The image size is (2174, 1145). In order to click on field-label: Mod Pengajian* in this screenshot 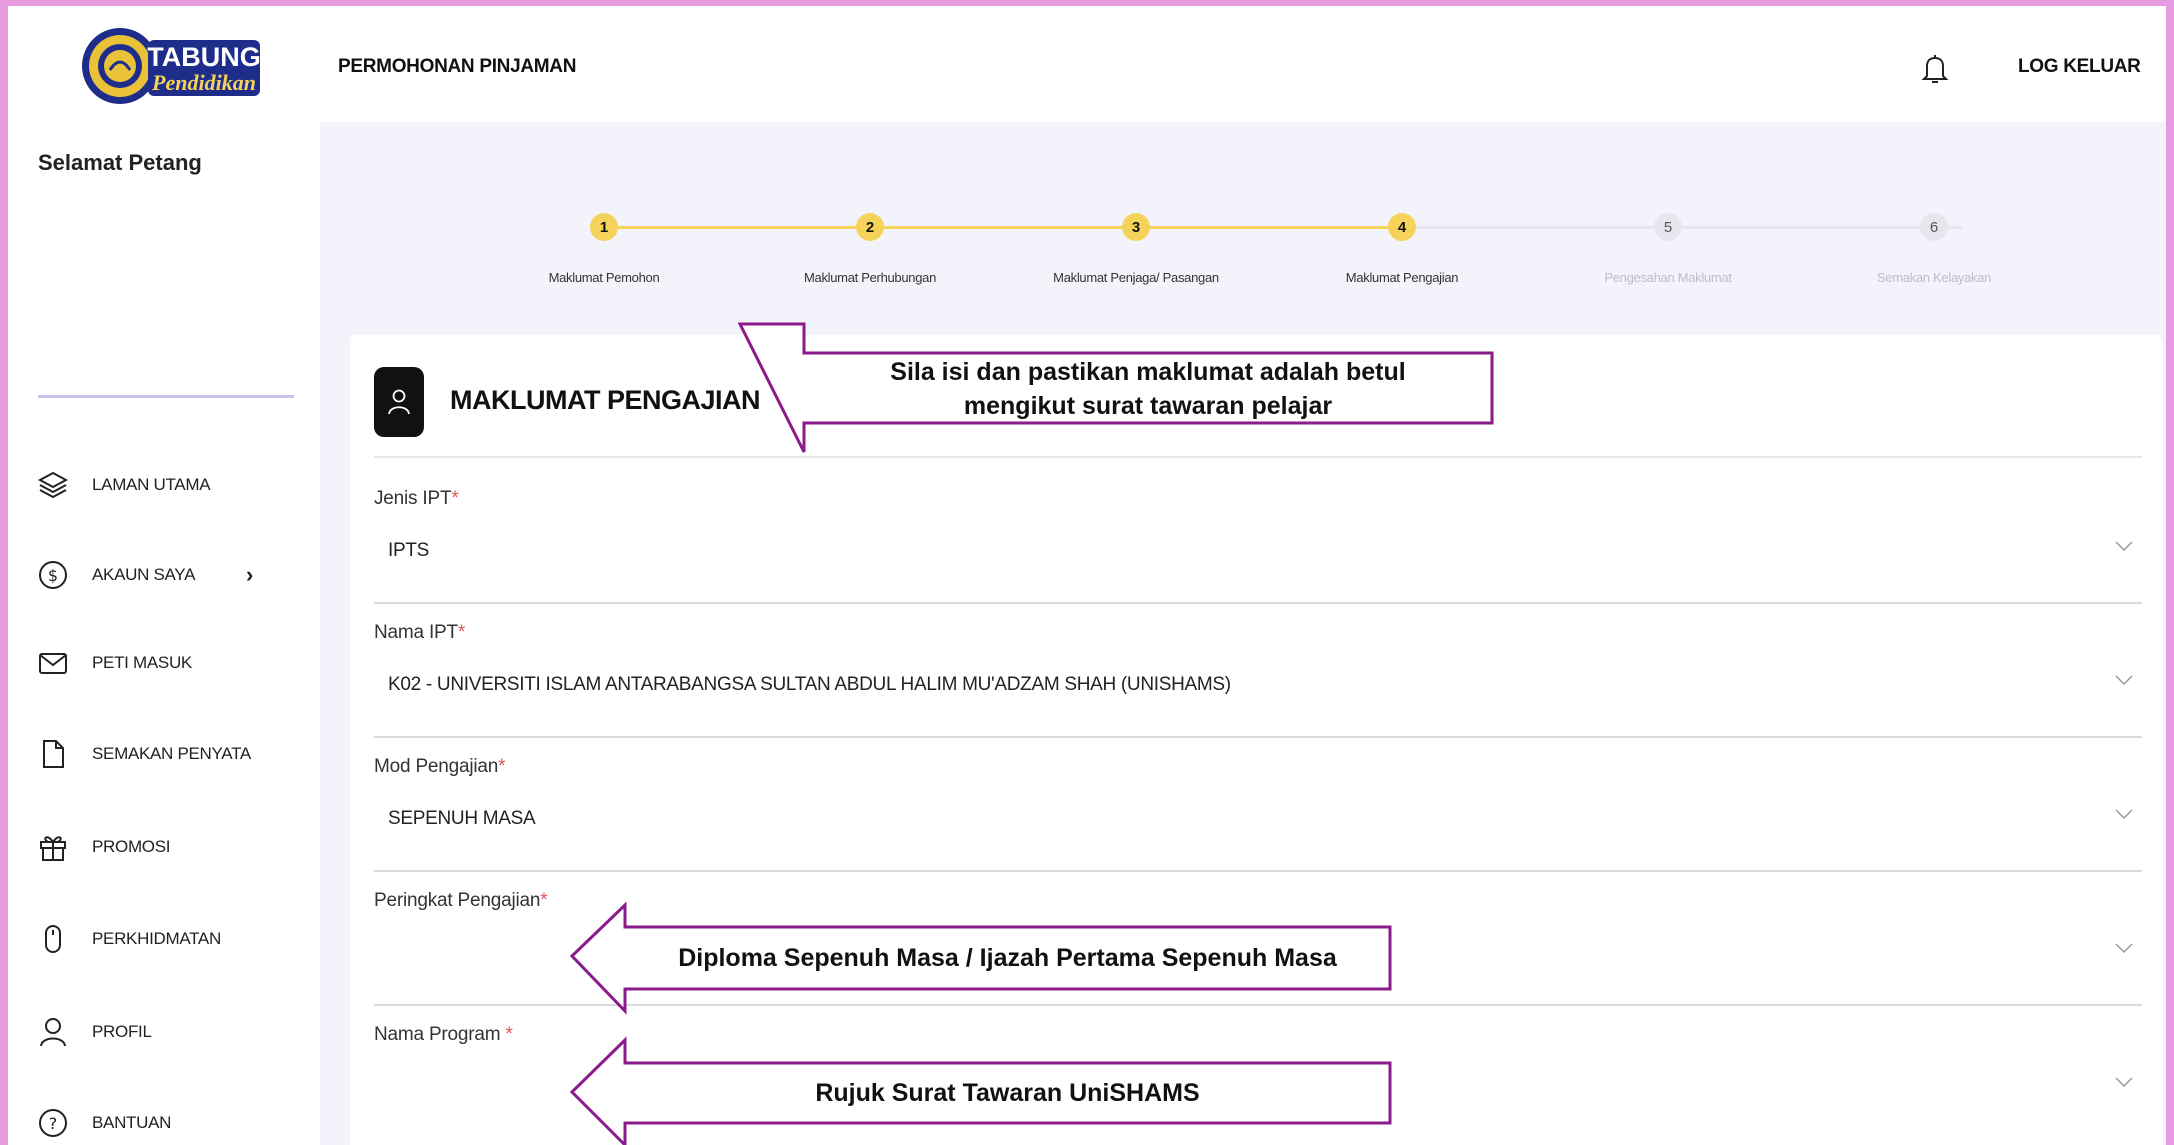, I will do `click(440, 766)`.